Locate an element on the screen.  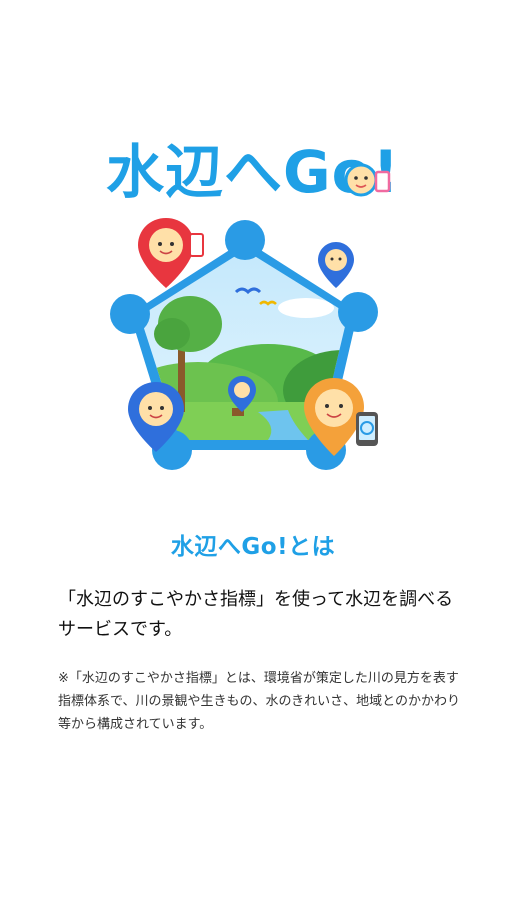
about-title: 水辺へGo!とは is located at coordinates (253, 547).